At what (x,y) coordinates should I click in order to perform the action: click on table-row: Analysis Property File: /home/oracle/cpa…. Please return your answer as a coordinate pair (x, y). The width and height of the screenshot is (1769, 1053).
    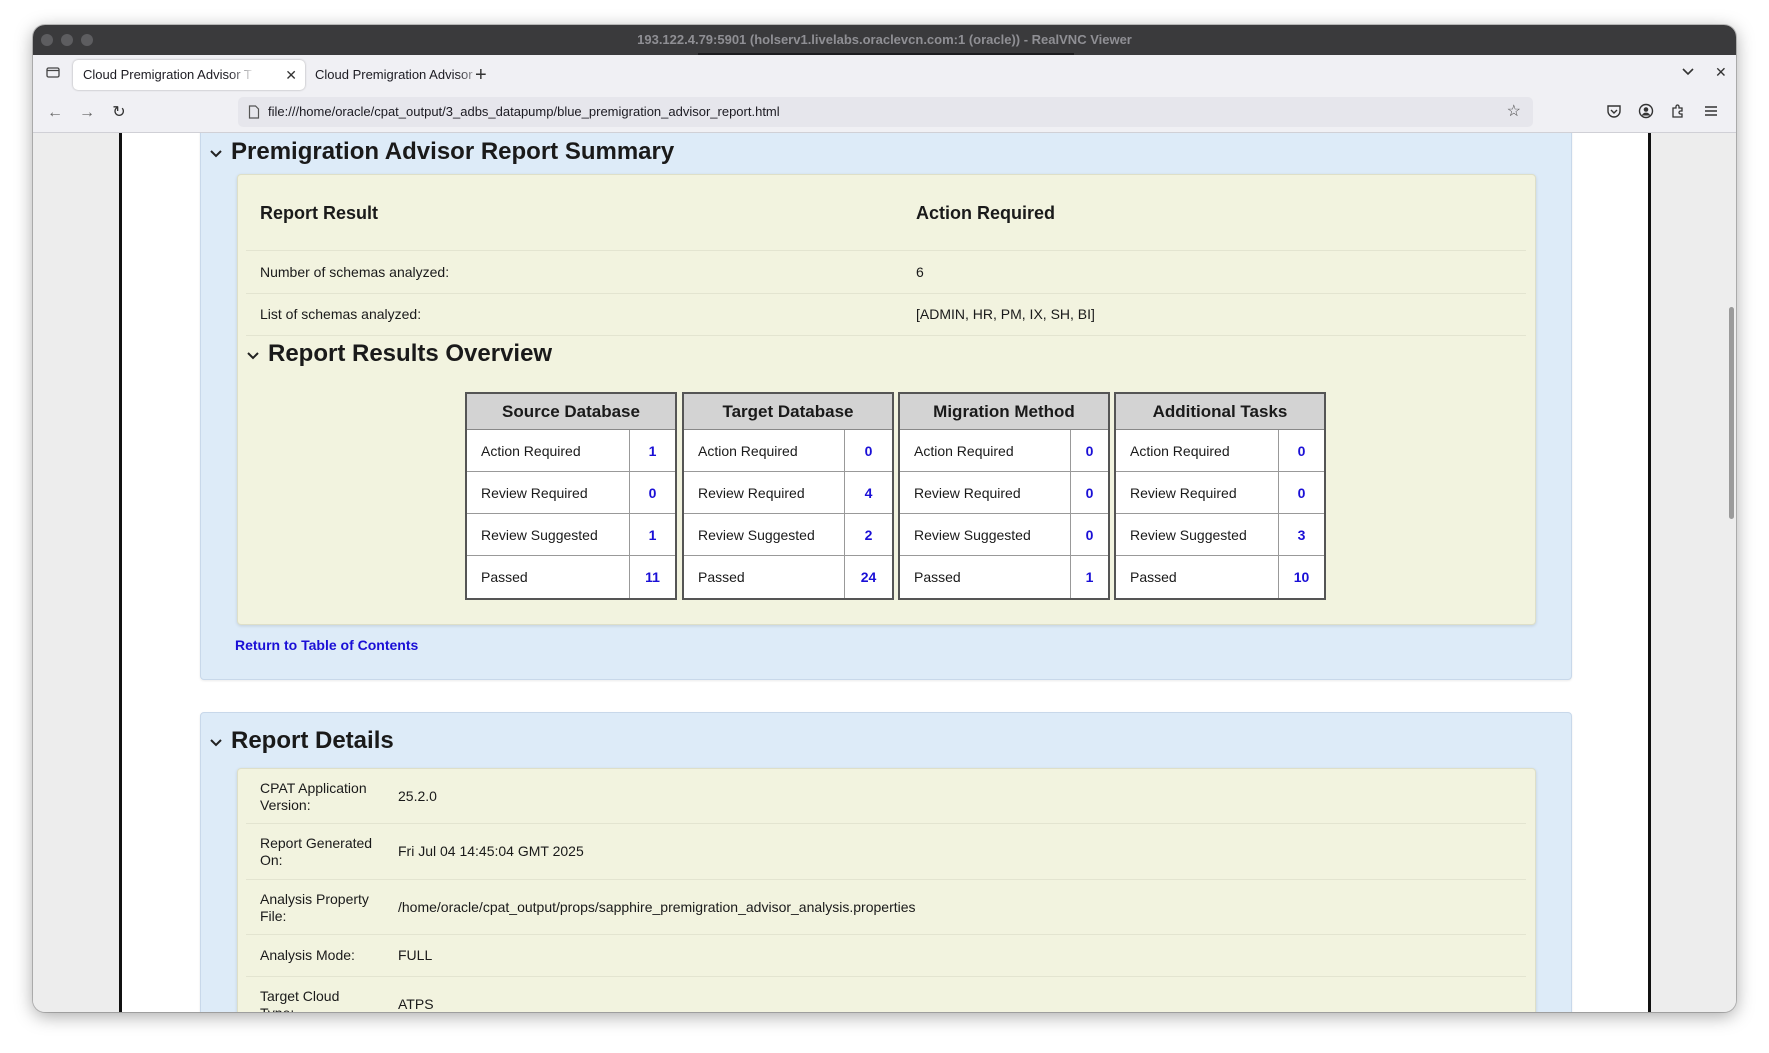
    Looking at the image, I should click on (886, 907).